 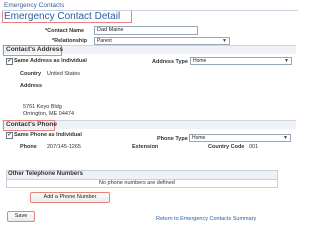 I want to click on address-line1: 5761 Keyo Bldg, so click(x=42, y=107).